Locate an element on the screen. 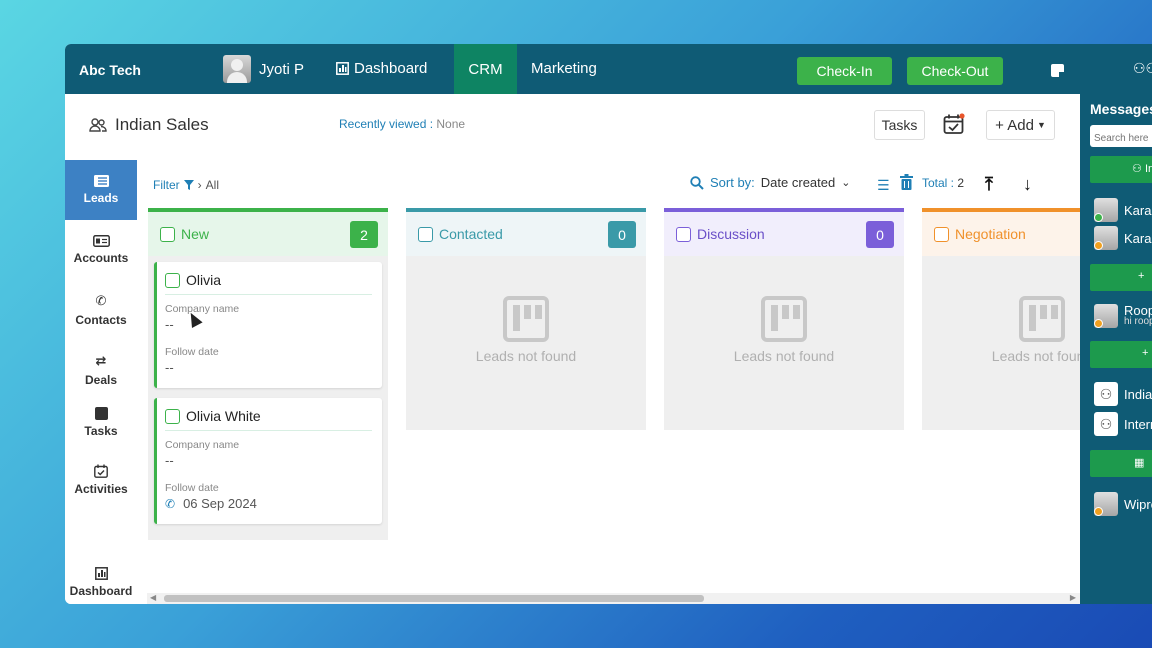  upload-icon: ⤒ is located at coordinates (989, 184).